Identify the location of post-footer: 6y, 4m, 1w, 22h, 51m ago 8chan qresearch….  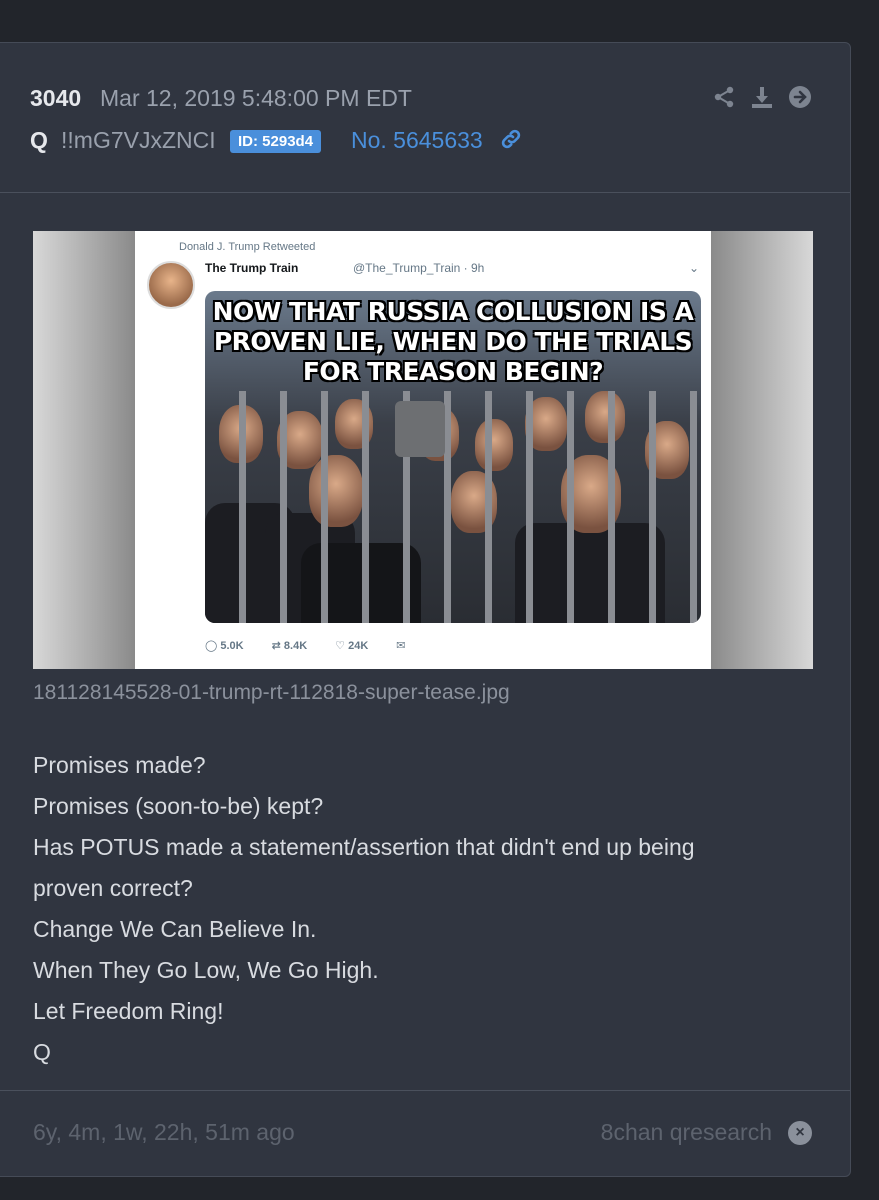
(425, 1133).